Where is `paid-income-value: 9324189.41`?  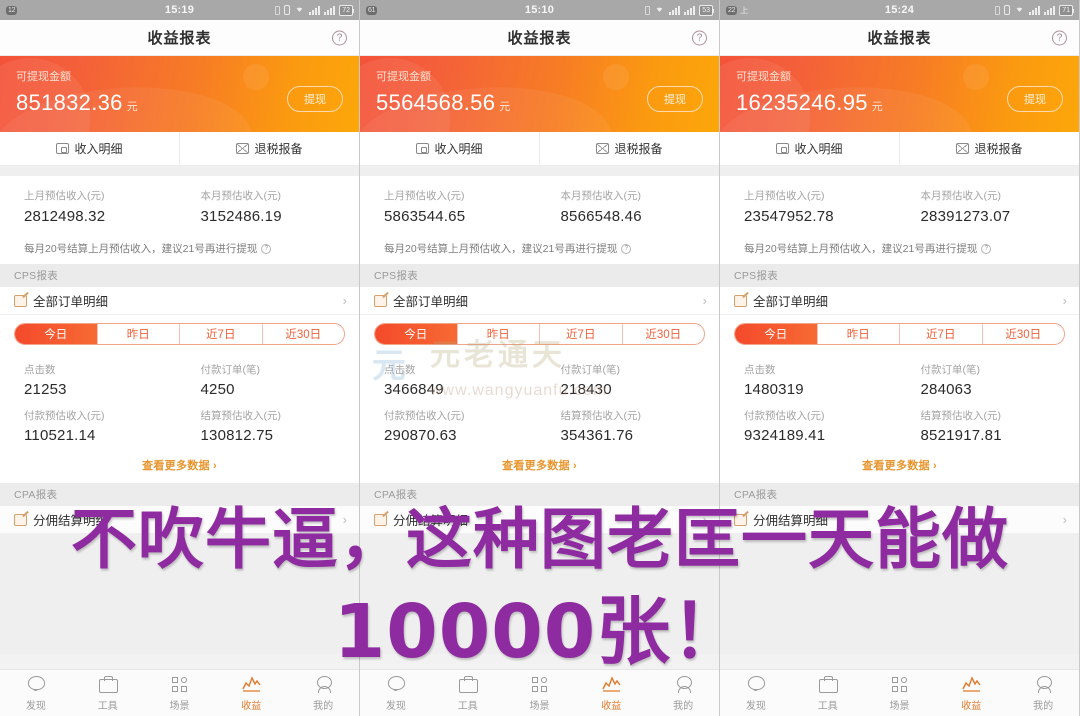
paid-income-value: 9324189.41 is located at coordinates (785, 435).